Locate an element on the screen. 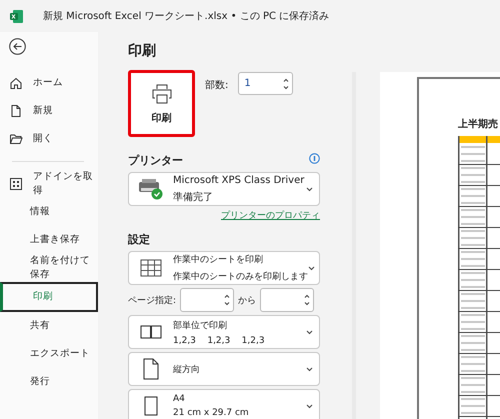 This screenshot has height=419, width=500. printer-icon is located at coordinates (161, 93).